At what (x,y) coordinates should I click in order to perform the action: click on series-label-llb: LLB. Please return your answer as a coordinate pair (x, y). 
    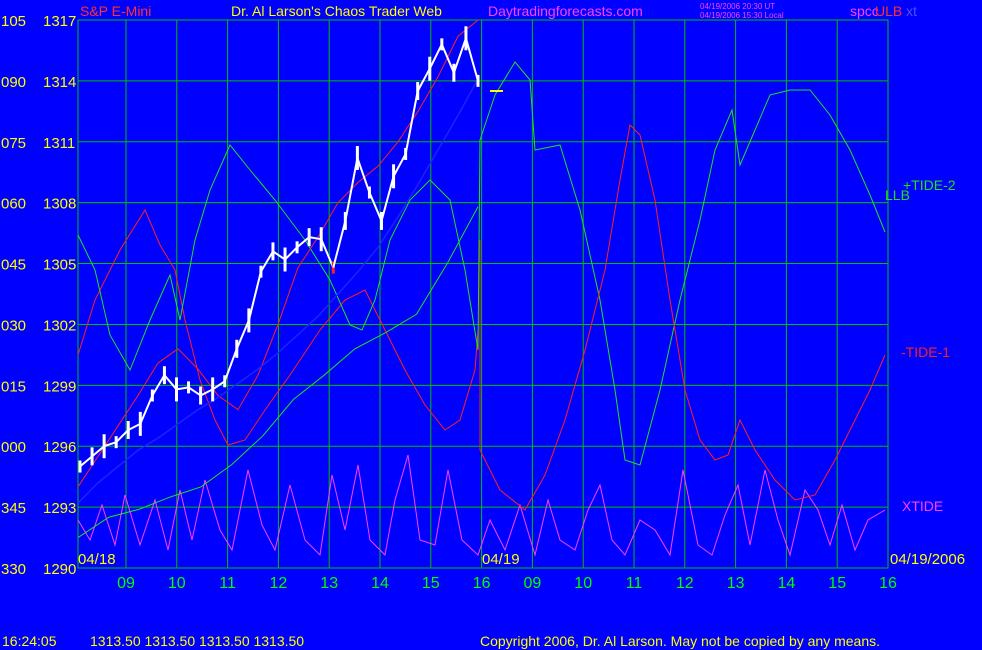
    Looking at the image, I should click on (897, 195).